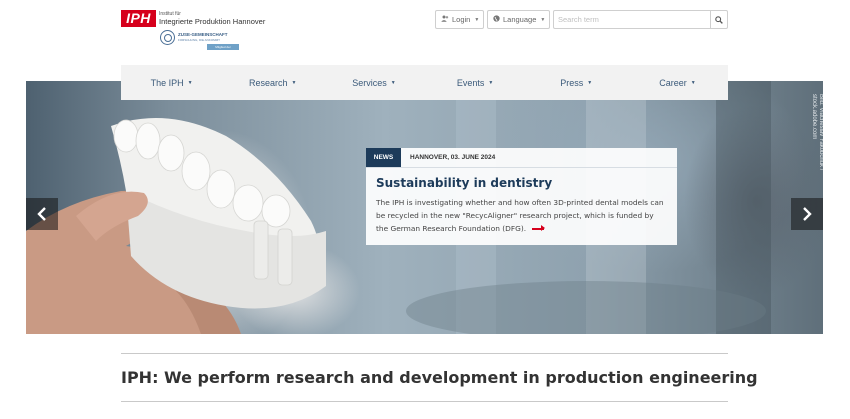  What do you see at coordinates (470, 82) in the screenshot?
I see `nav-item-label: Events` at bounding box center [470, 82].